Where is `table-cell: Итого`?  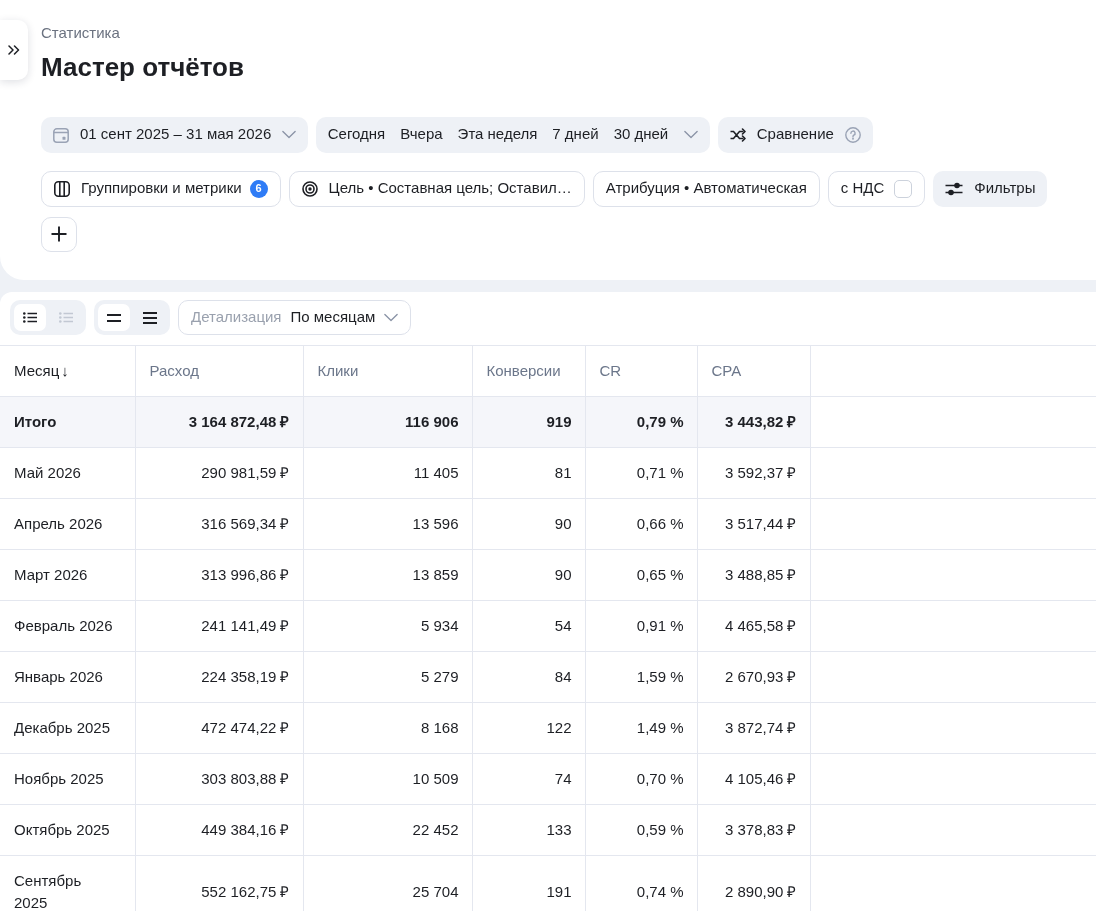
table-cell: Итого is located at coordinates (67, 422).